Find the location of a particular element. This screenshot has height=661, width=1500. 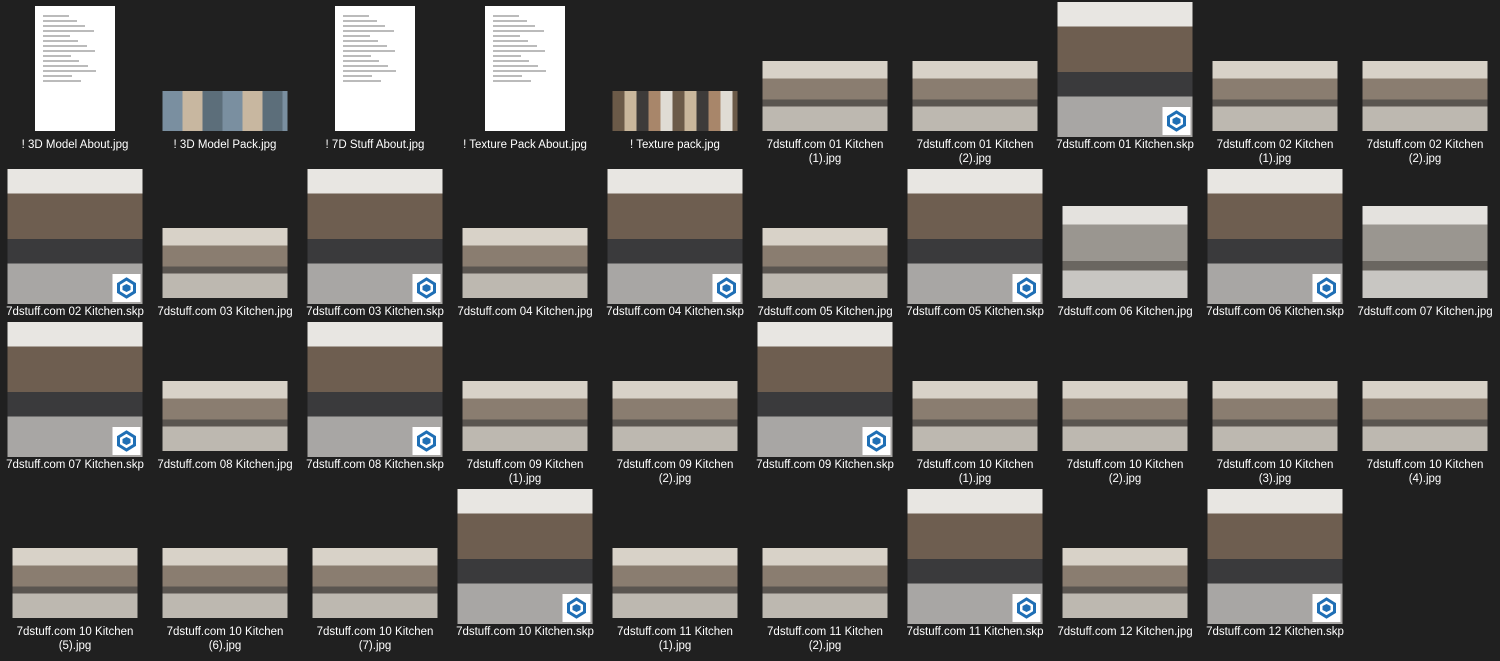

file-name: 7dstuff.com 10 Kitchen (4).jpg is located at coordinates (1425, 472).